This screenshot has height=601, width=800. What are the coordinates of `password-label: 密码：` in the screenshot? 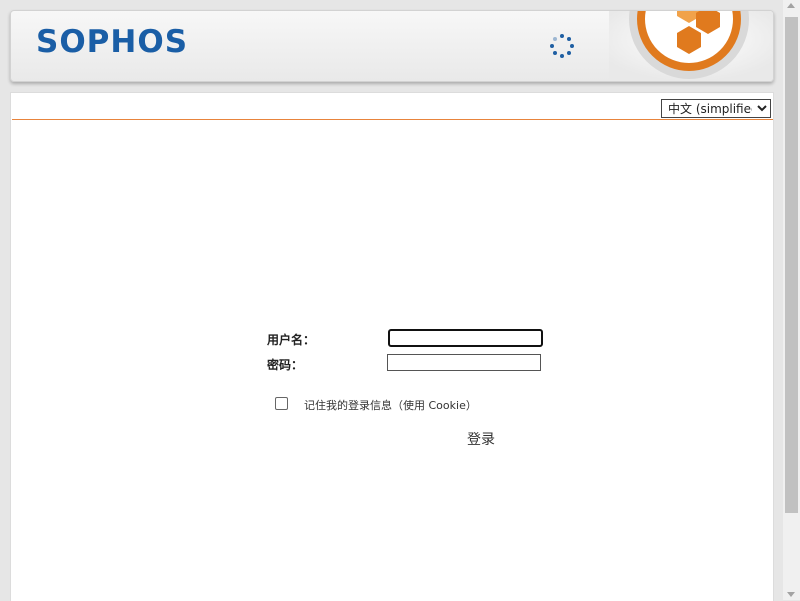 It's located at (285, 365).